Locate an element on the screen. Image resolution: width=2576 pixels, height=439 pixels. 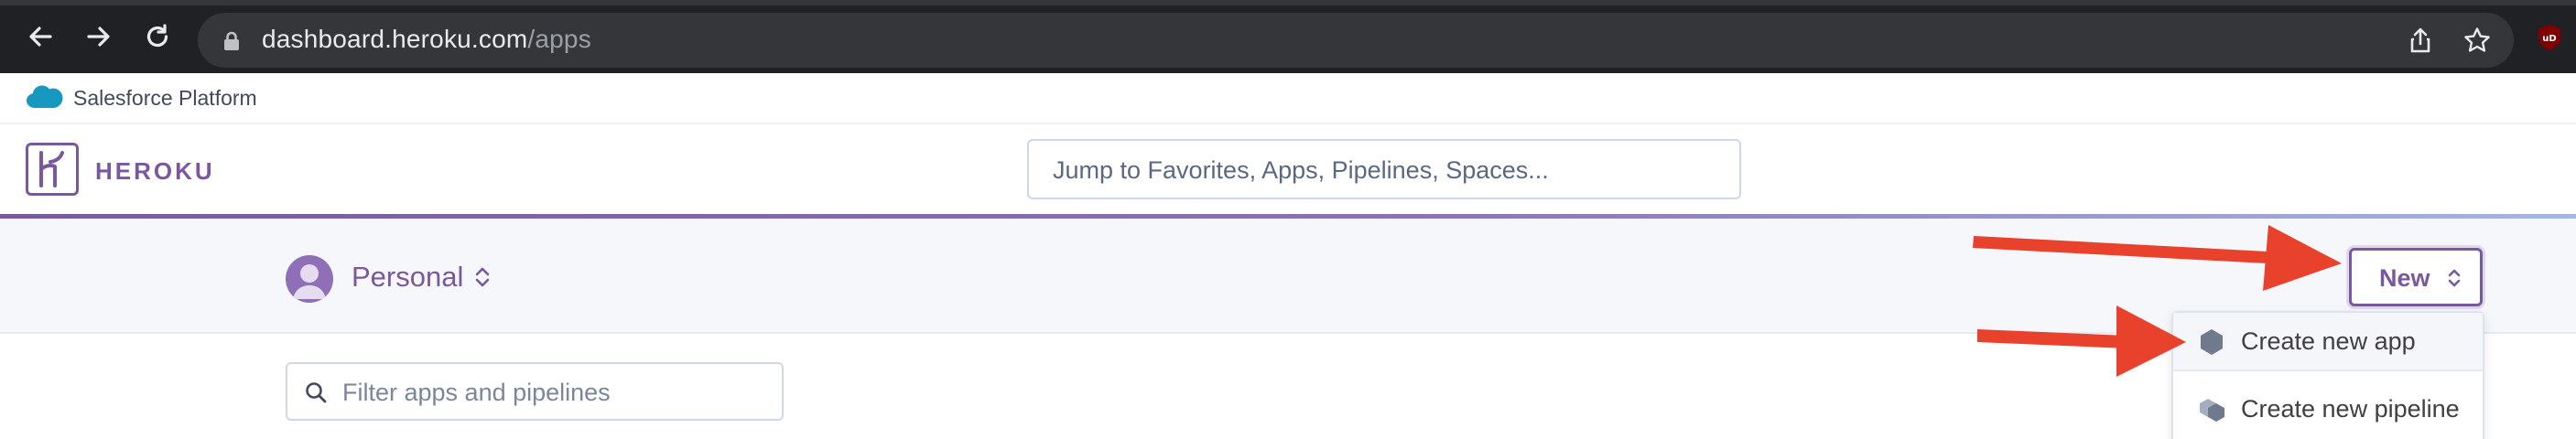
star-icon is located at coordinates (2477, 40).